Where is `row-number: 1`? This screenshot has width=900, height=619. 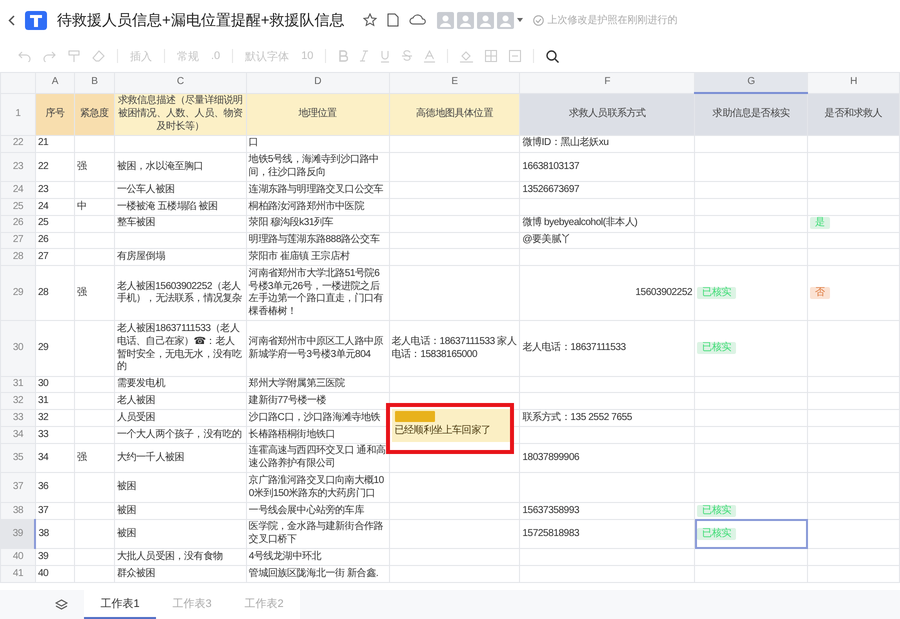 row-number: 1 is located at coordinates (18, 114).